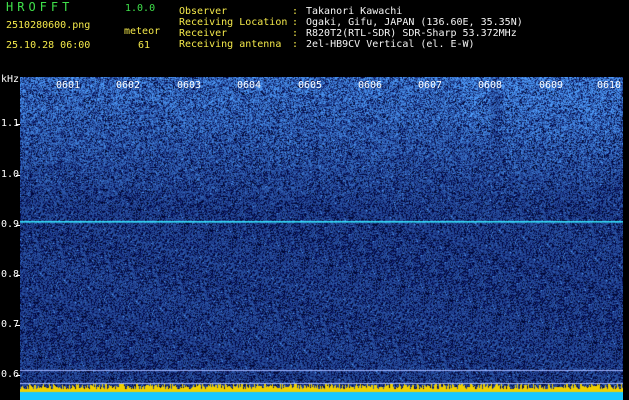 This screenshot has height=400, width=629. I want to click on antenna-colon: :, so click(295, 44).